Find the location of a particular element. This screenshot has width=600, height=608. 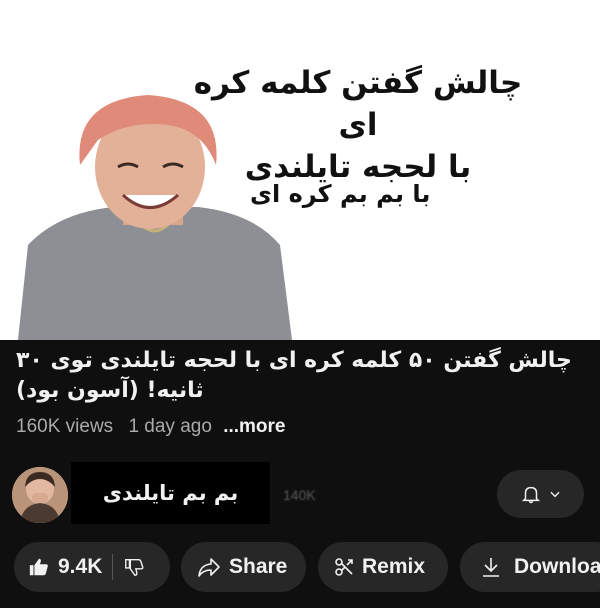

chevron-down-icon is located at coordinates (554, 494).